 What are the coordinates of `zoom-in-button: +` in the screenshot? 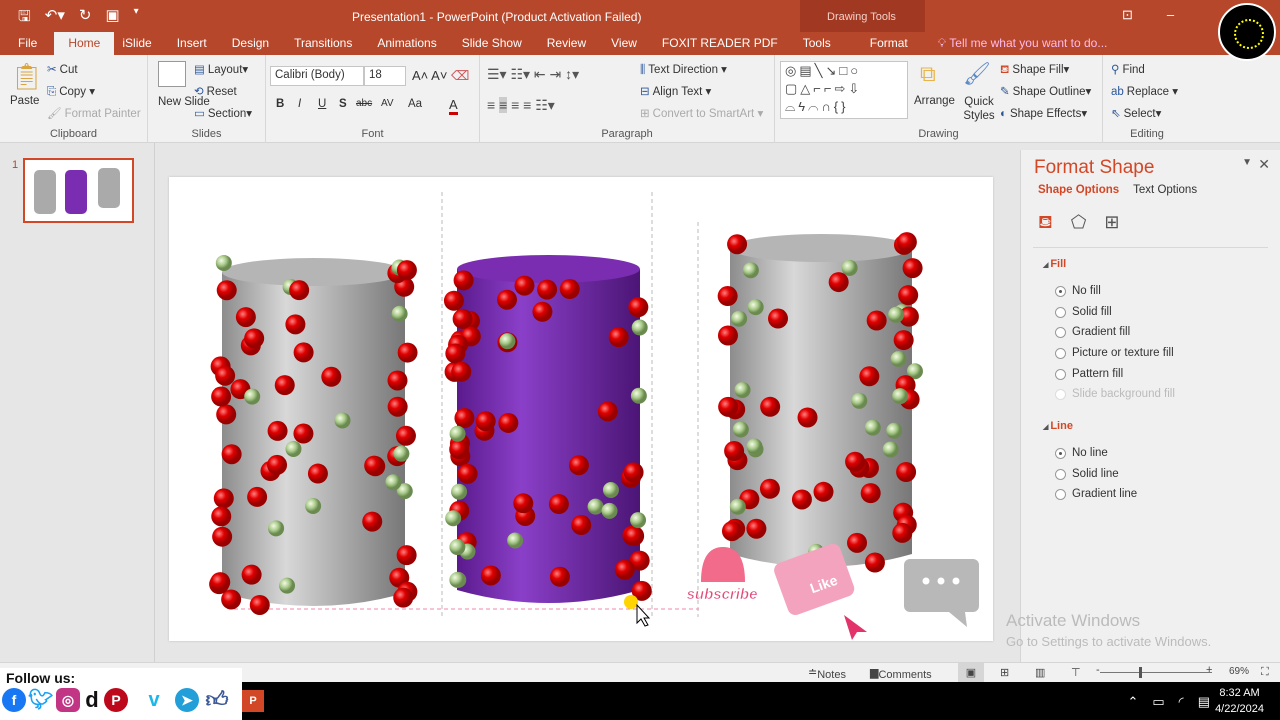 It's located at (1209, 670).